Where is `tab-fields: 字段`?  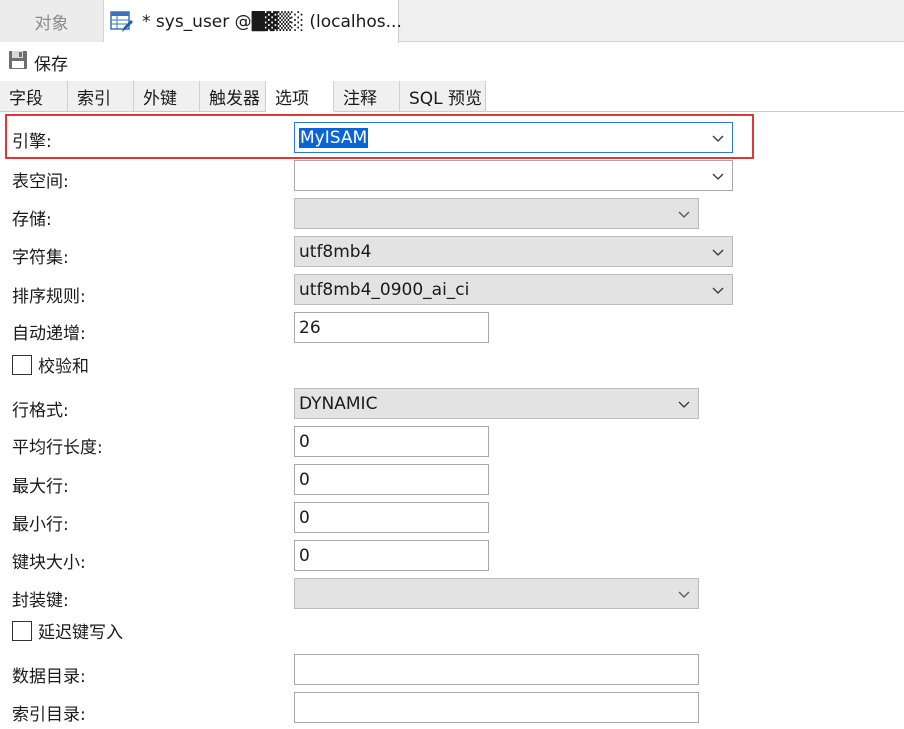
tab-fields: 字段 is located at coordinates (34, 96).